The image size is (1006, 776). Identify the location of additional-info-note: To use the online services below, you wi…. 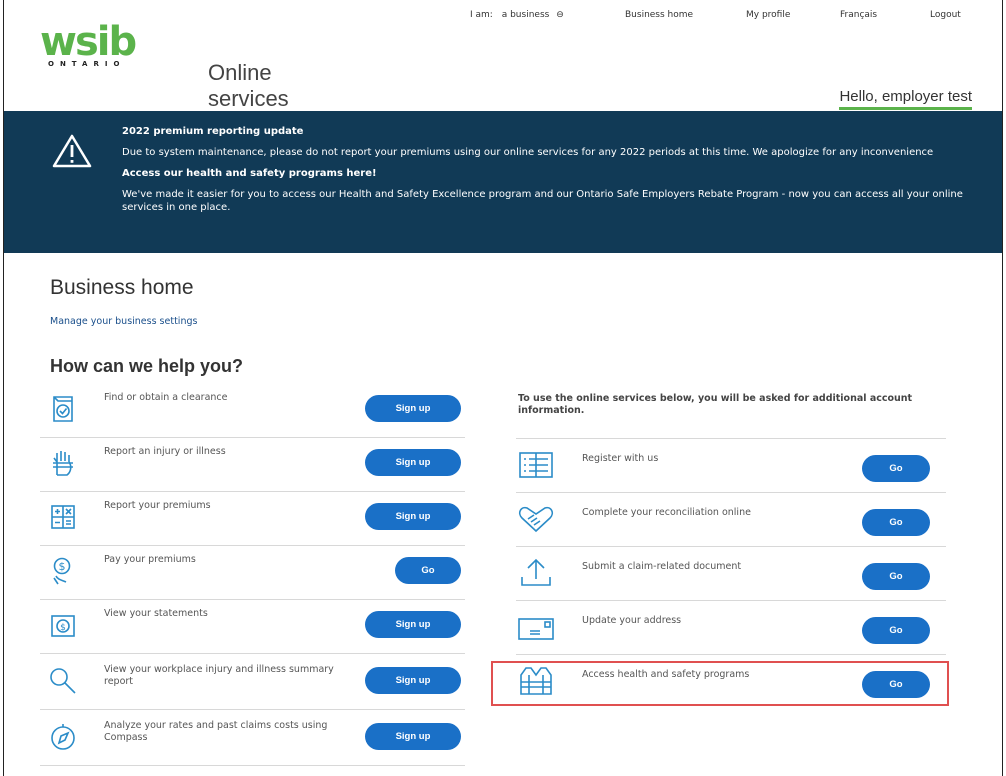
(715, 404).